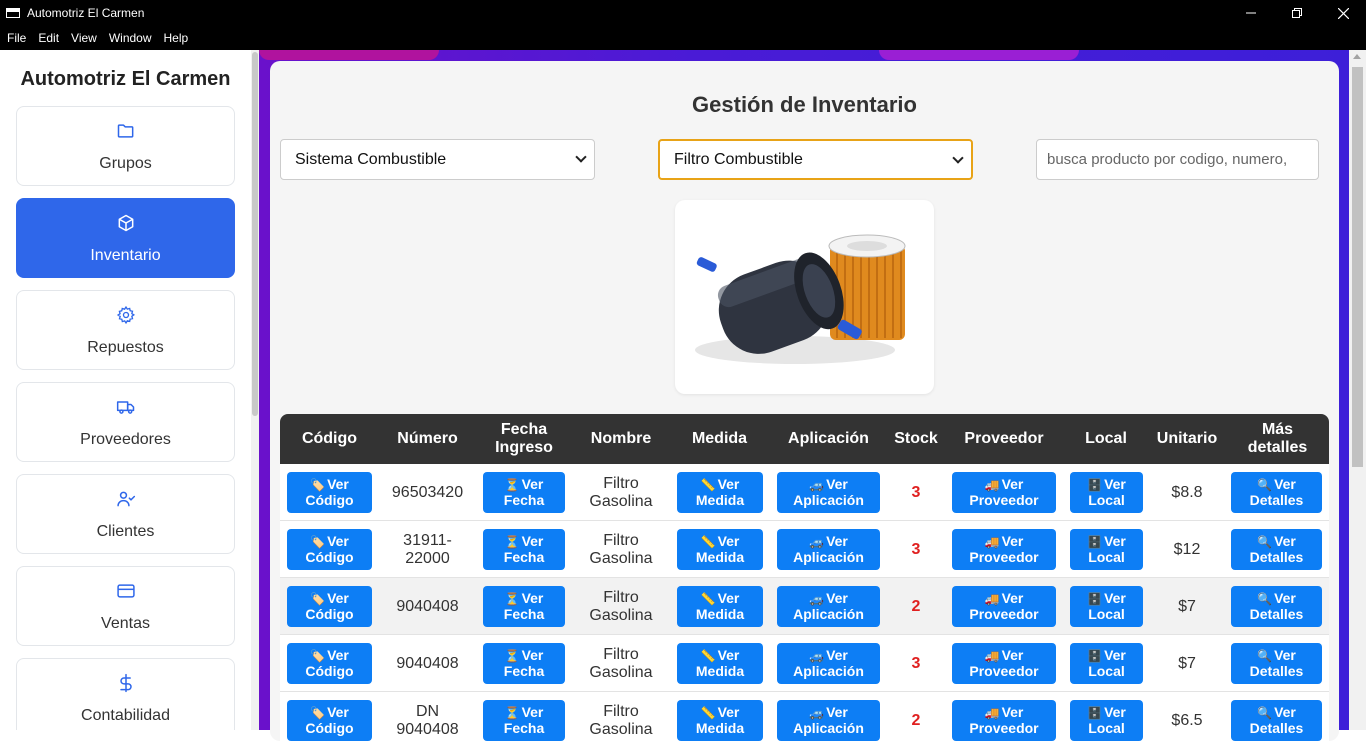 The width and height of the screenshot is (1366, 741). I want to click on sidebar-scrollbar, so click(255, 390).